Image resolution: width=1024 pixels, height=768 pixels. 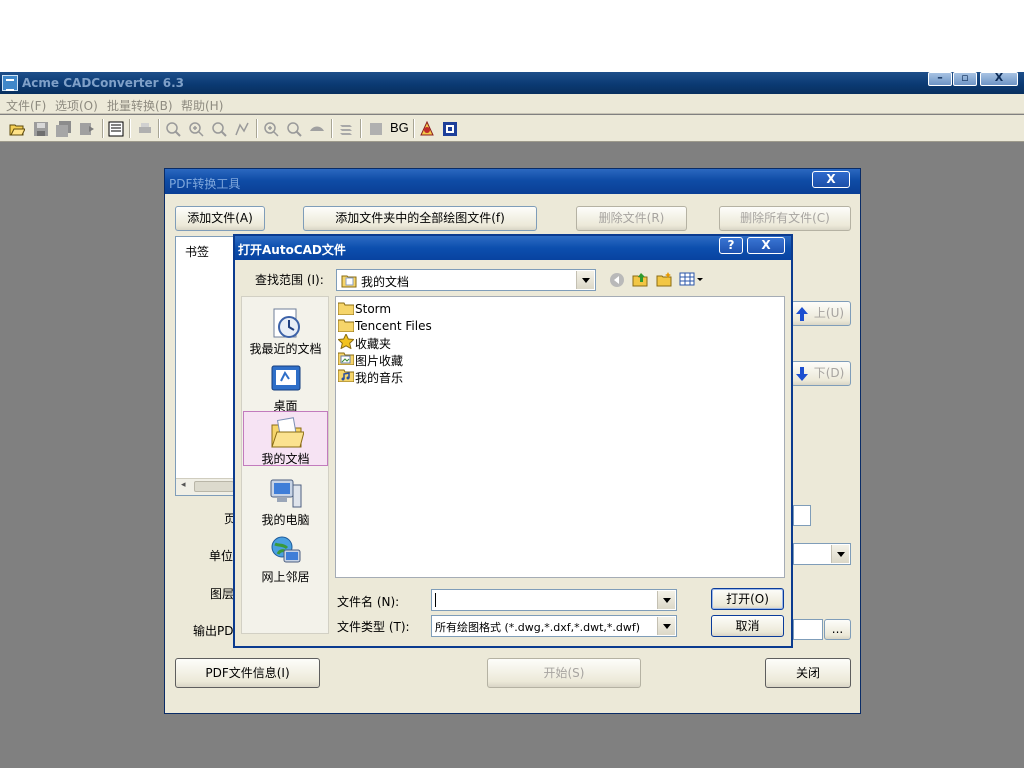 I want to click on layer-label: 图层, so click(x=222, y=594).